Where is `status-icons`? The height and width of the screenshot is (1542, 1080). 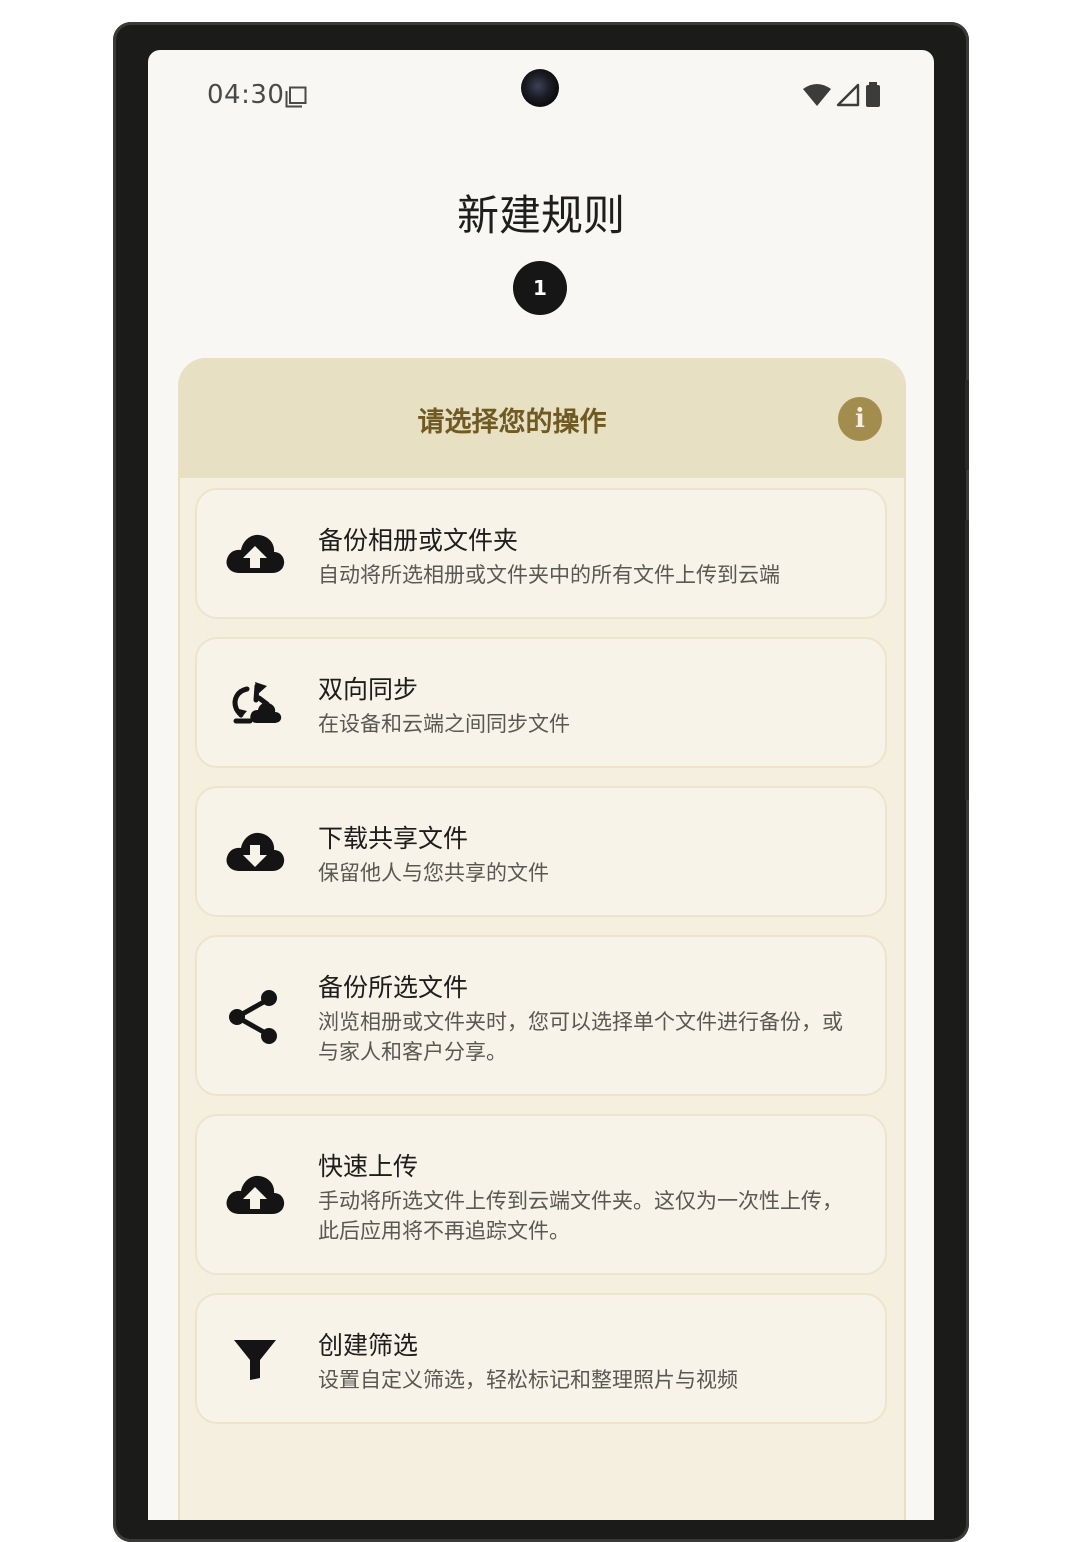 status-icons is located at coordinates (842, 97).